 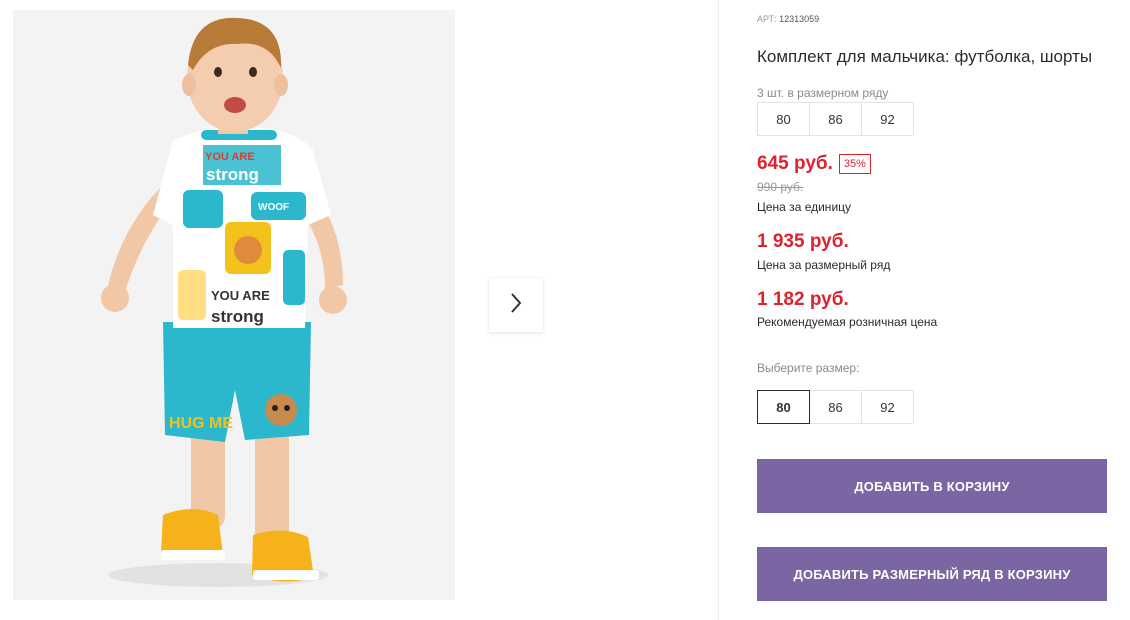 What do you see at coordinates (824, 265) in the screenshot?
I see `row-price-caption: Цена за размерный ряд` at bounding box center [824, 265].